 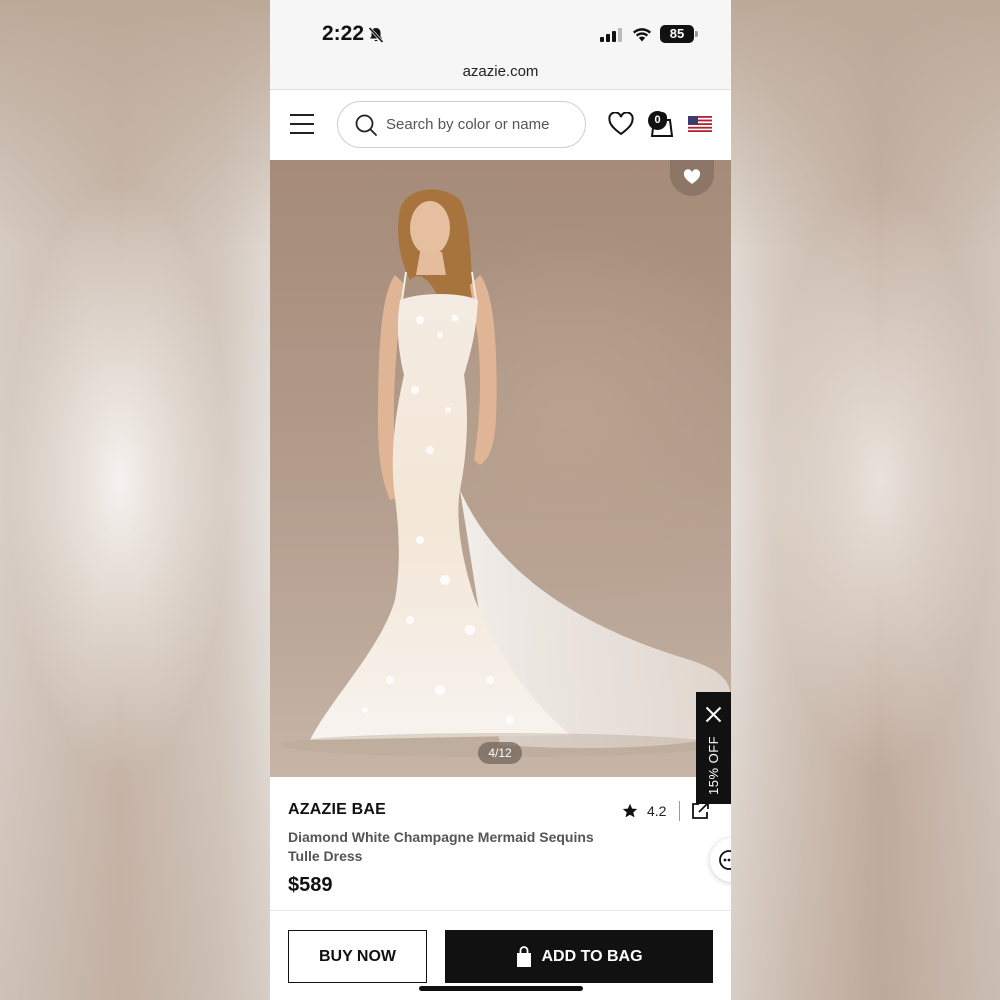 What do you see at coordinates (630, 810) in the screenshot?
I see `star-icon` at bounding box center [630, 810].